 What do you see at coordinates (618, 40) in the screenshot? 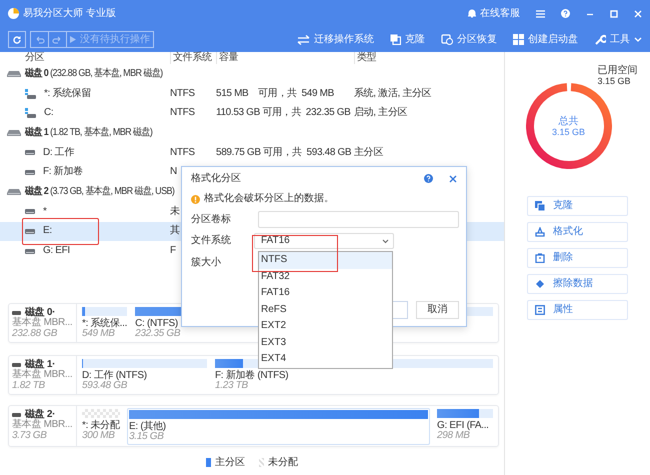
I see `tools-button: 工具` at bounding box center [618, 40].